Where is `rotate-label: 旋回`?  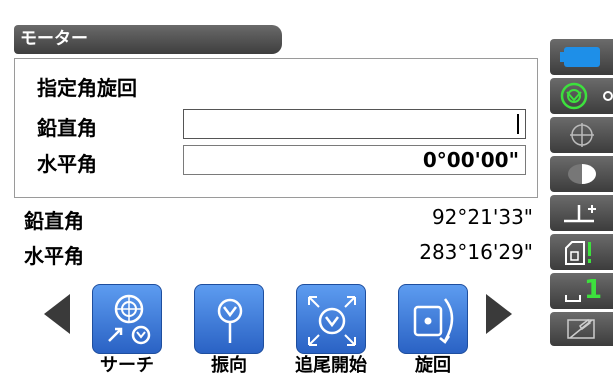 rotate-label: 旋回 is located at coordinates (433, 365).